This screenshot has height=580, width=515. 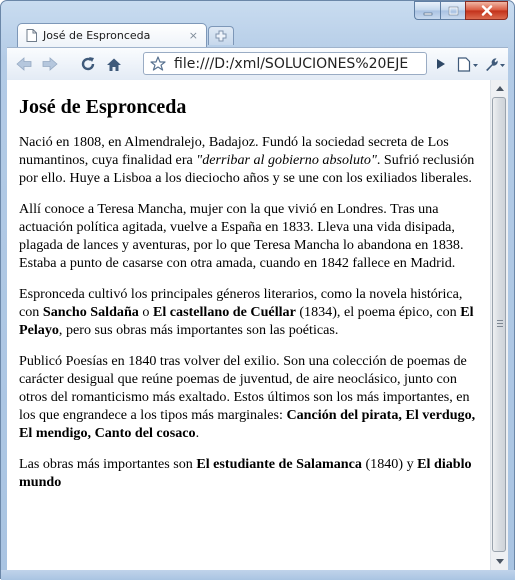 I want to click on wrench-icon, so click(x=495, y=64).